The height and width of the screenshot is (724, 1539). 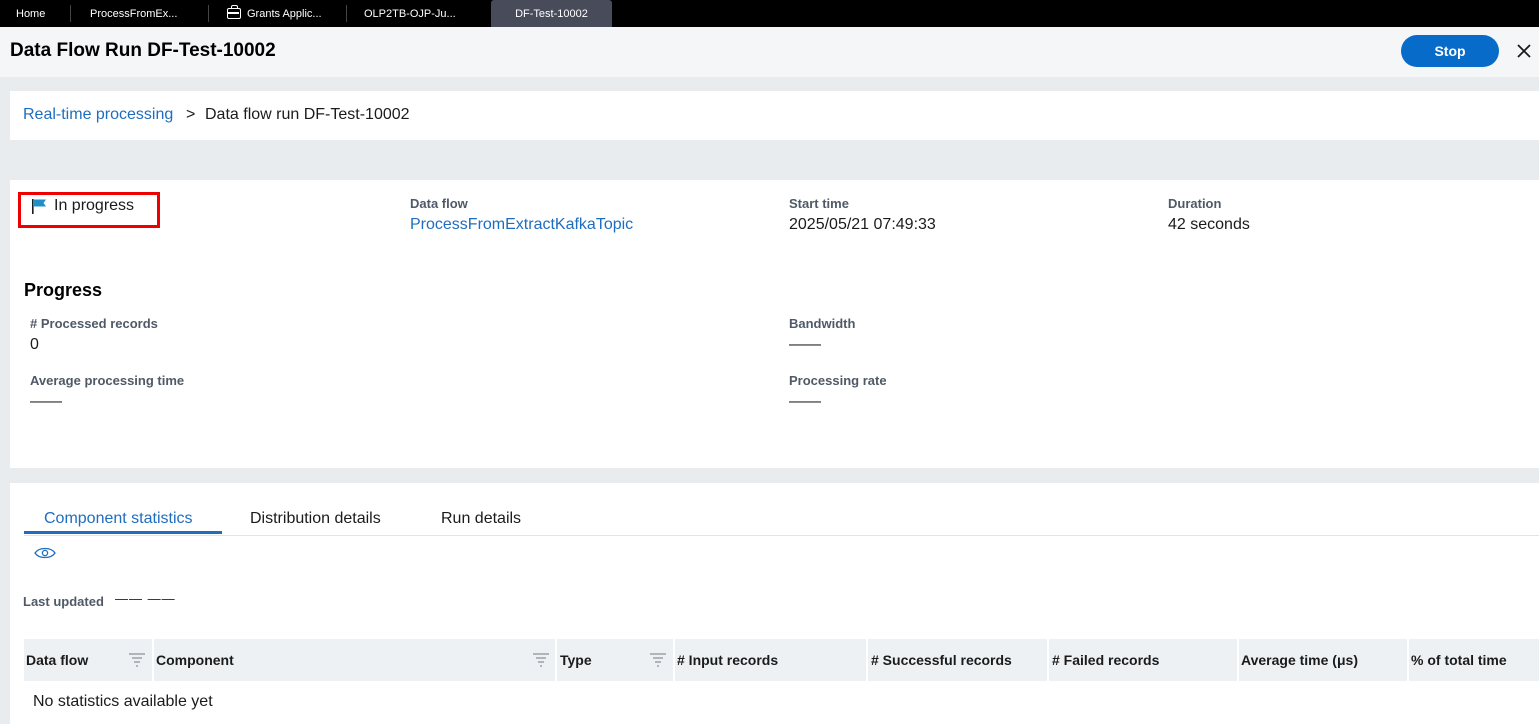 I want to click on duration-value: 42 seconds, so click(x=1209, y=224).